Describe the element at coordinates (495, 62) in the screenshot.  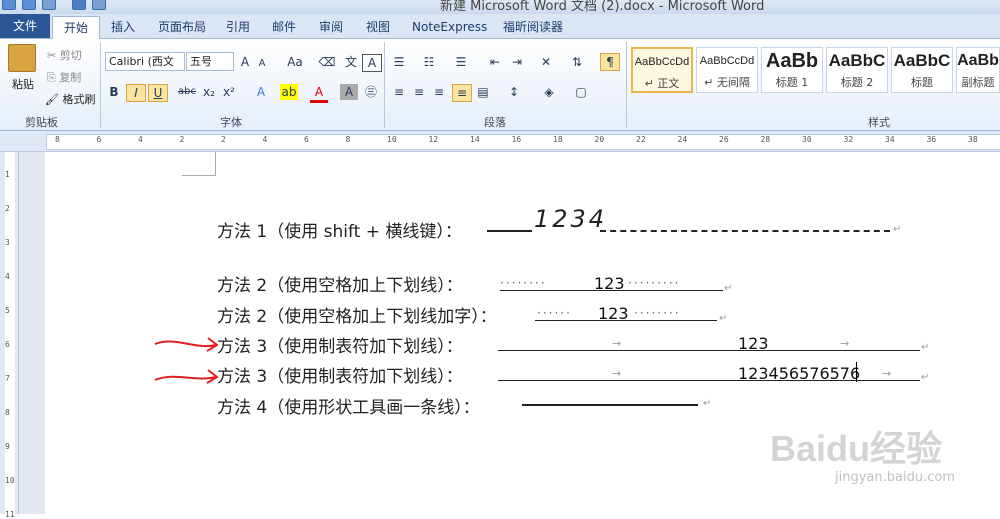
I see `decrease-indent-icon: ⇤` at that location.